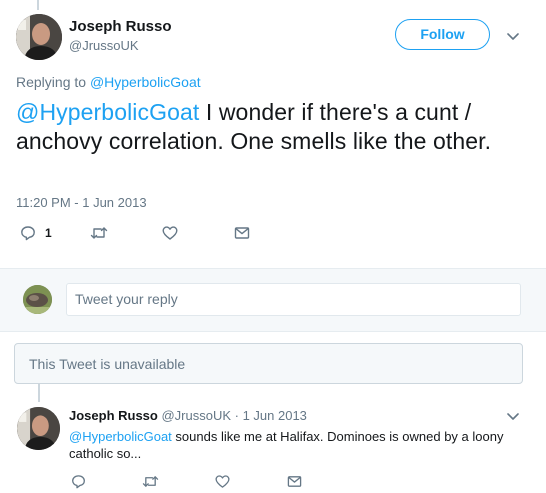  I want to click on reply-author: Joseph Russo @JrussoUK · 1 Jun 2013, so click(188, 415).